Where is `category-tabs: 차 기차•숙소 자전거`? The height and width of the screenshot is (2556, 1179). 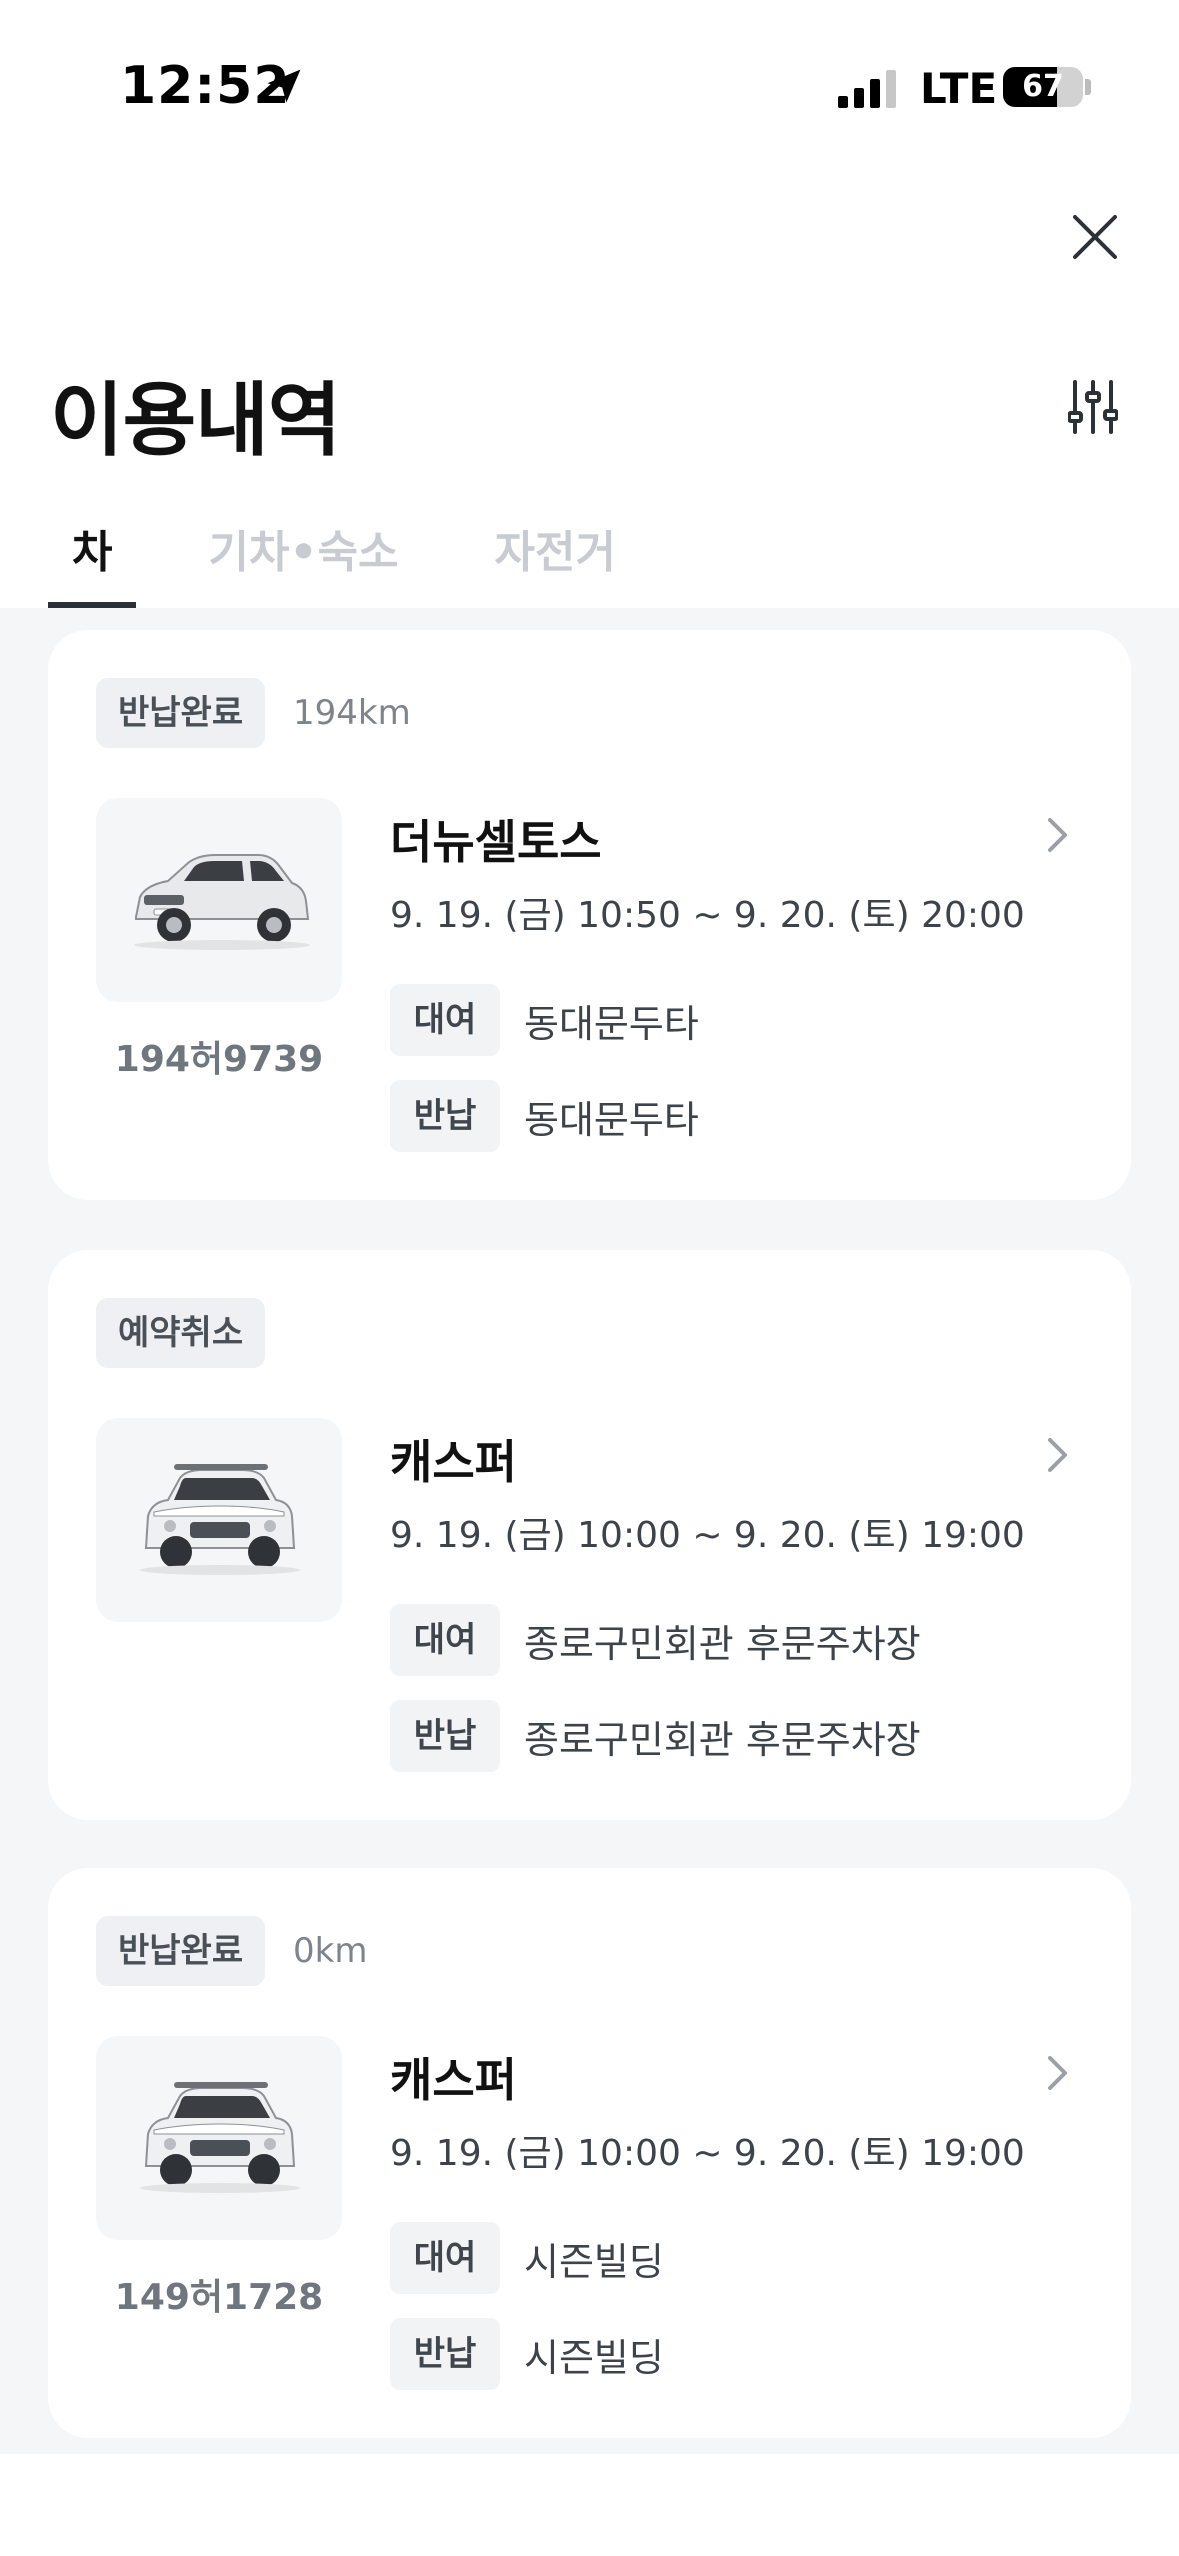 category-tabs: 차 기차•숙소 자전거 is located at coordinates (344, 563).